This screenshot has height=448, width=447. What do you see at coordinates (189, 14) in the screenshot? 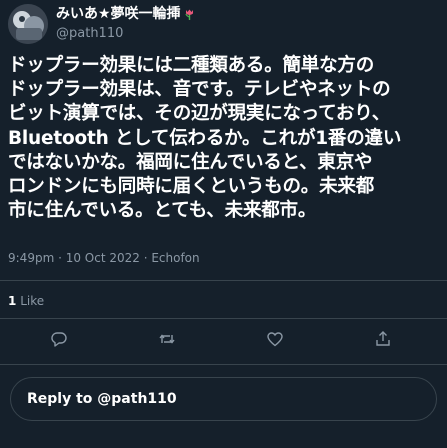
I see `tulip-icon` at bounding box center [189, 14].